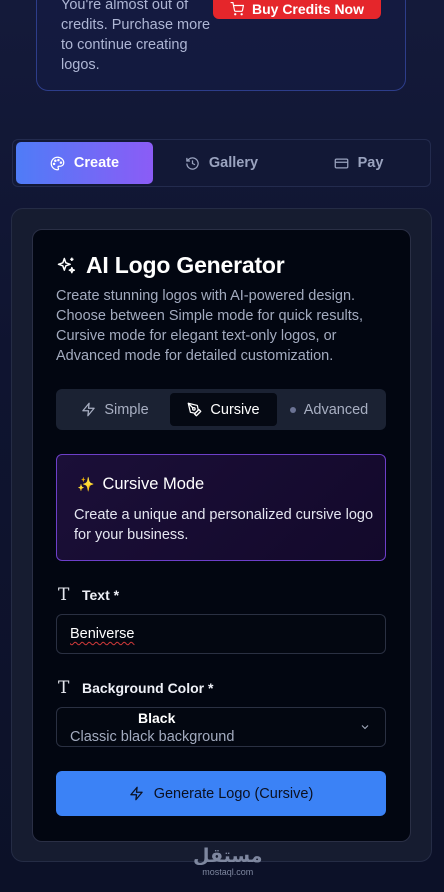 The height and width of the screenshot is (892, 444). I want to click on tab-pay: Pay, so click(358, 163).